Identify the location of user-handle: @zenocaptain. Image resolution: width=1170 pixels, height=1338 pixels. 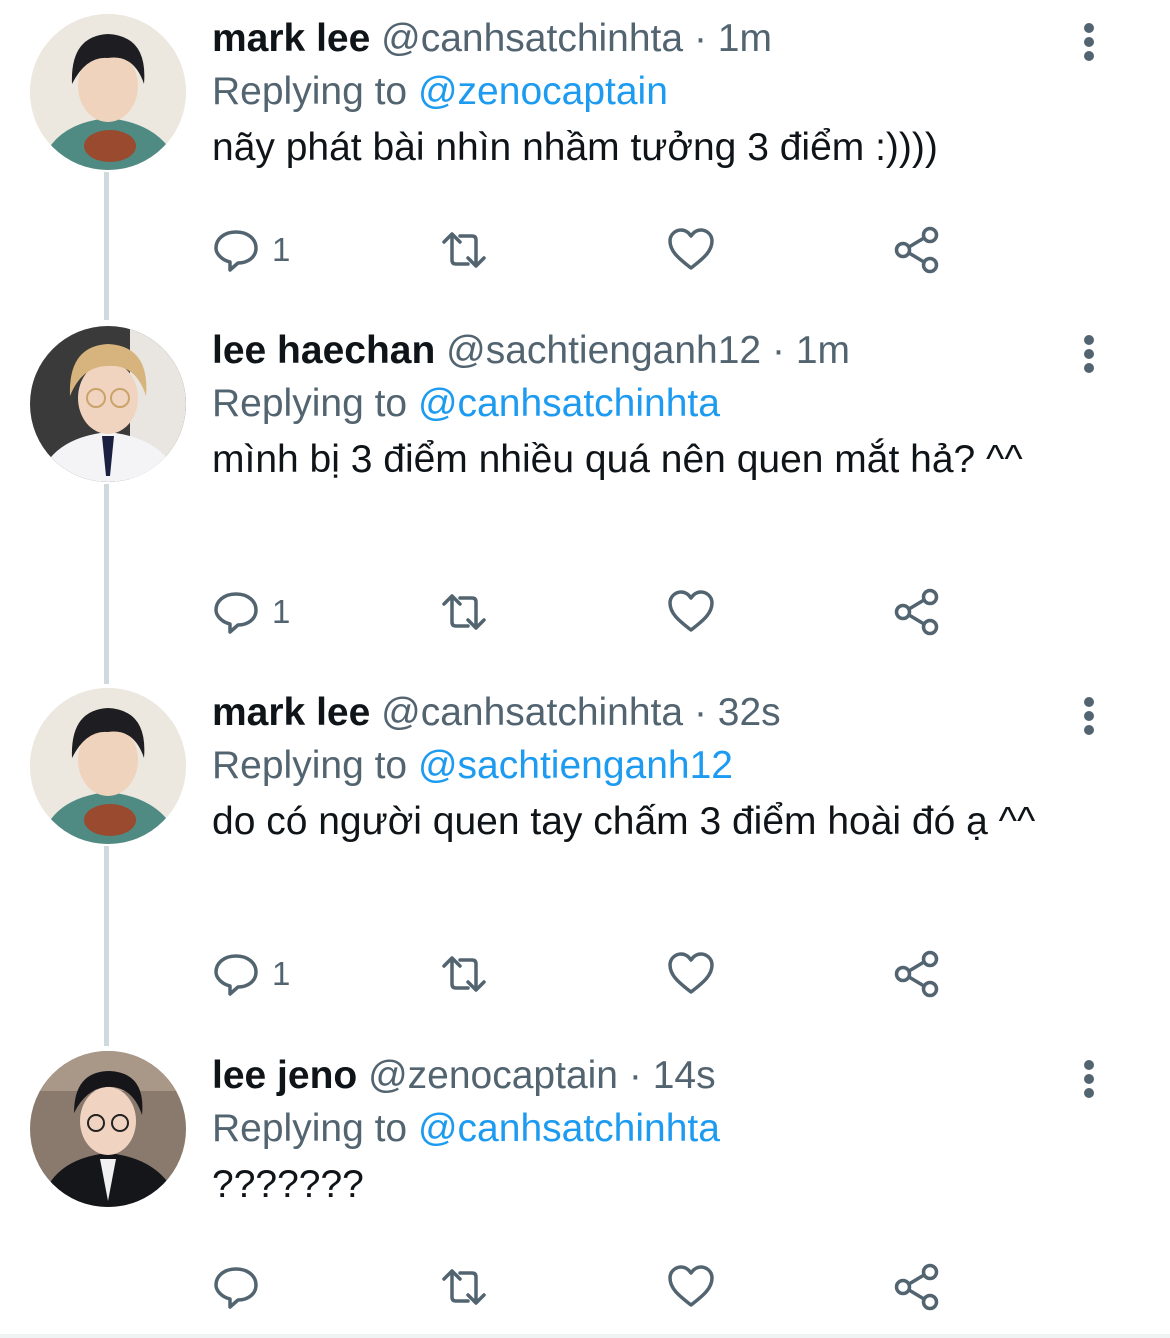
(493, 1075).